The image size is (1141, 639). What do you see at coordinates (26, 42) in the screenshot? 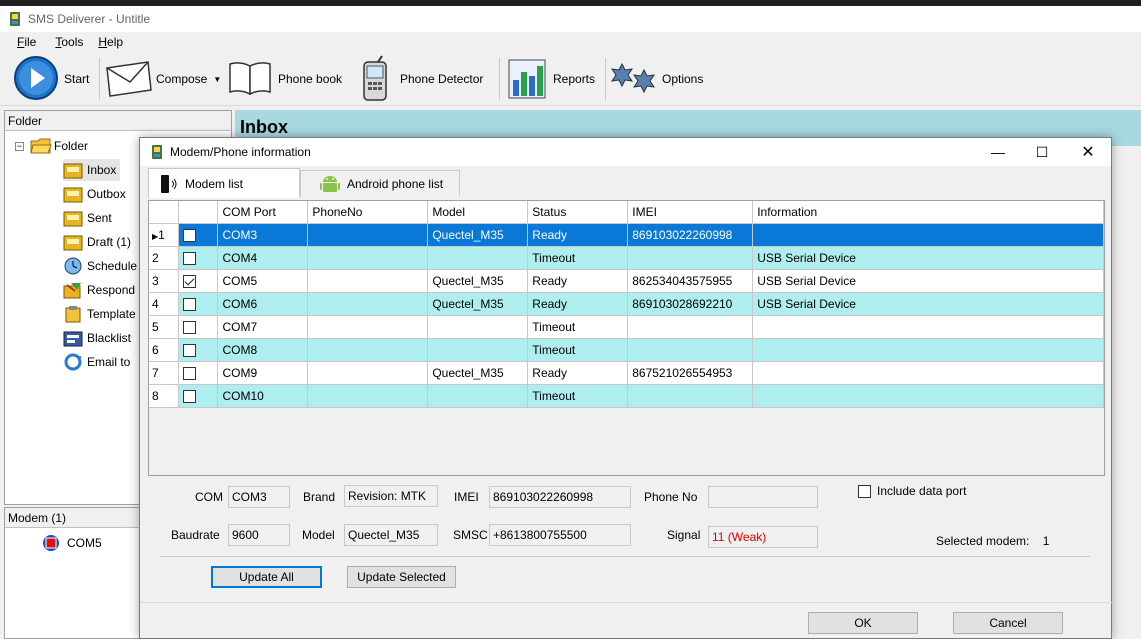
I see `menu-file: File` at bounding box center [26, 42].